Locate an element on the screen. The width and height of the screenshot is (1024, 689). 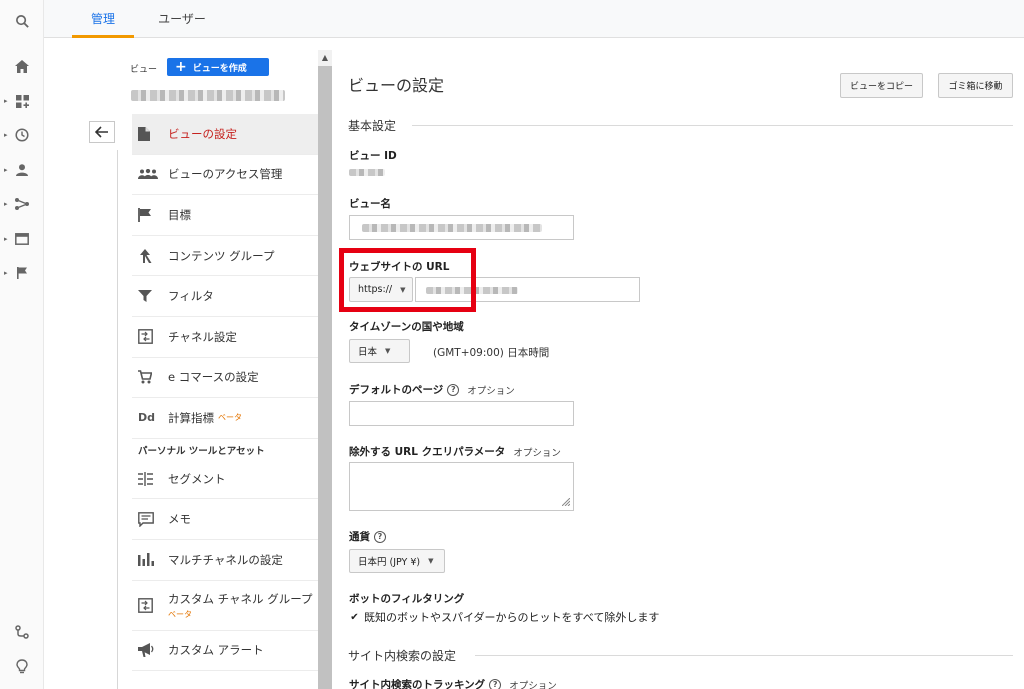
nav-item-view-settings: ビューの設定 is located at coordinates (225, 134).